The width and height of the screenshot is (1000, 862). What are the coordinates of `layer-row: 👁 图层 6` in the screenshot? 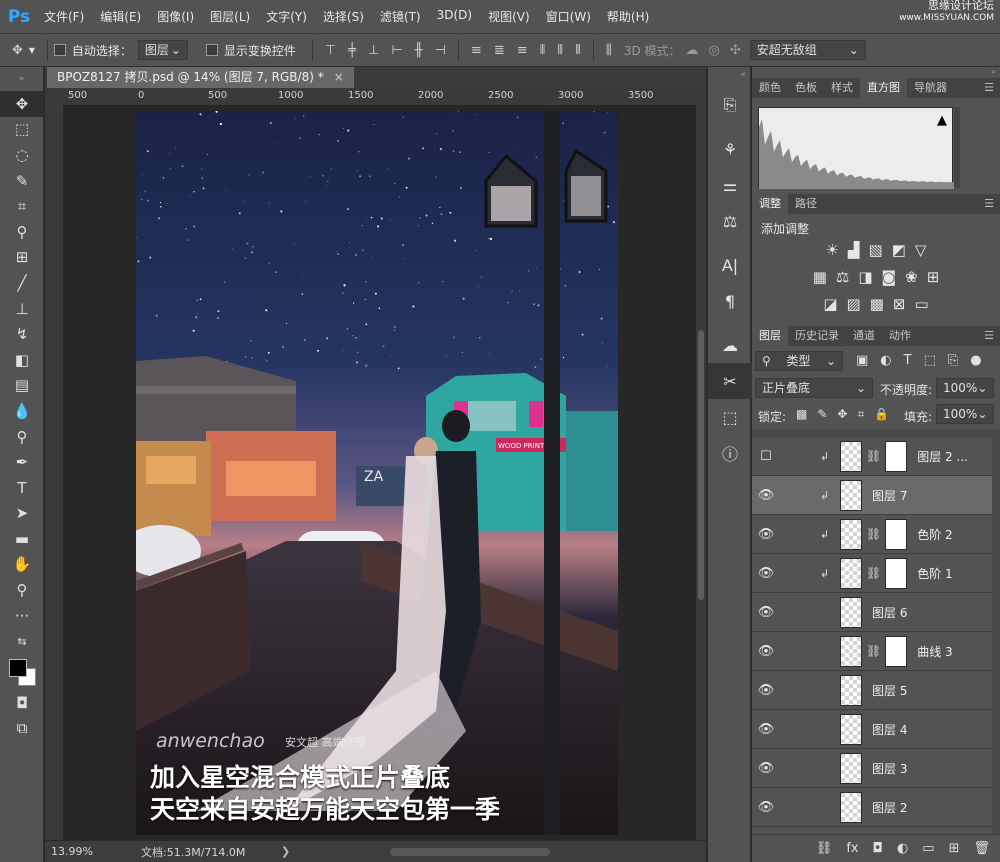 It's located at (872, 612).